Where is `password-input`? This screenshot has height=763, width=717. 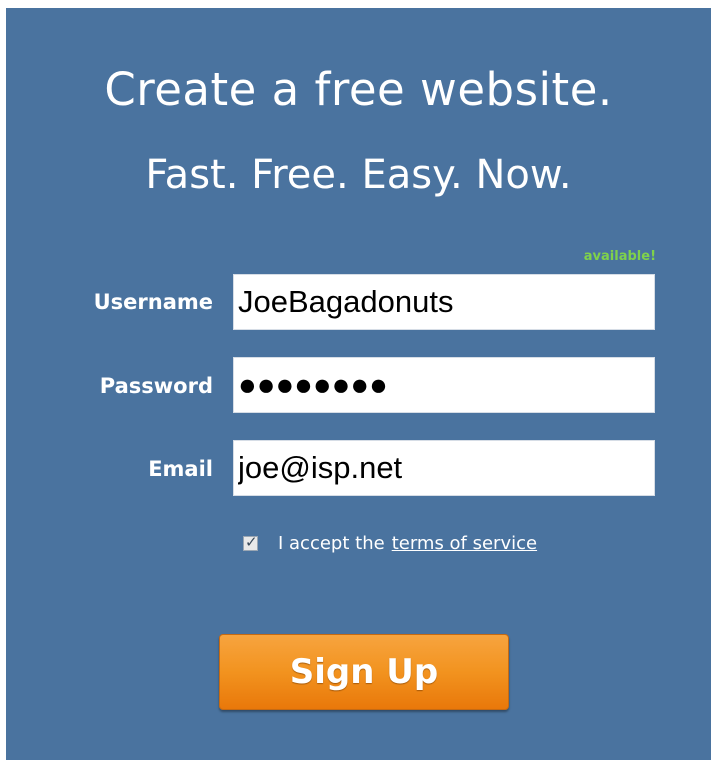
password-input is located at coordinates (444, 385).